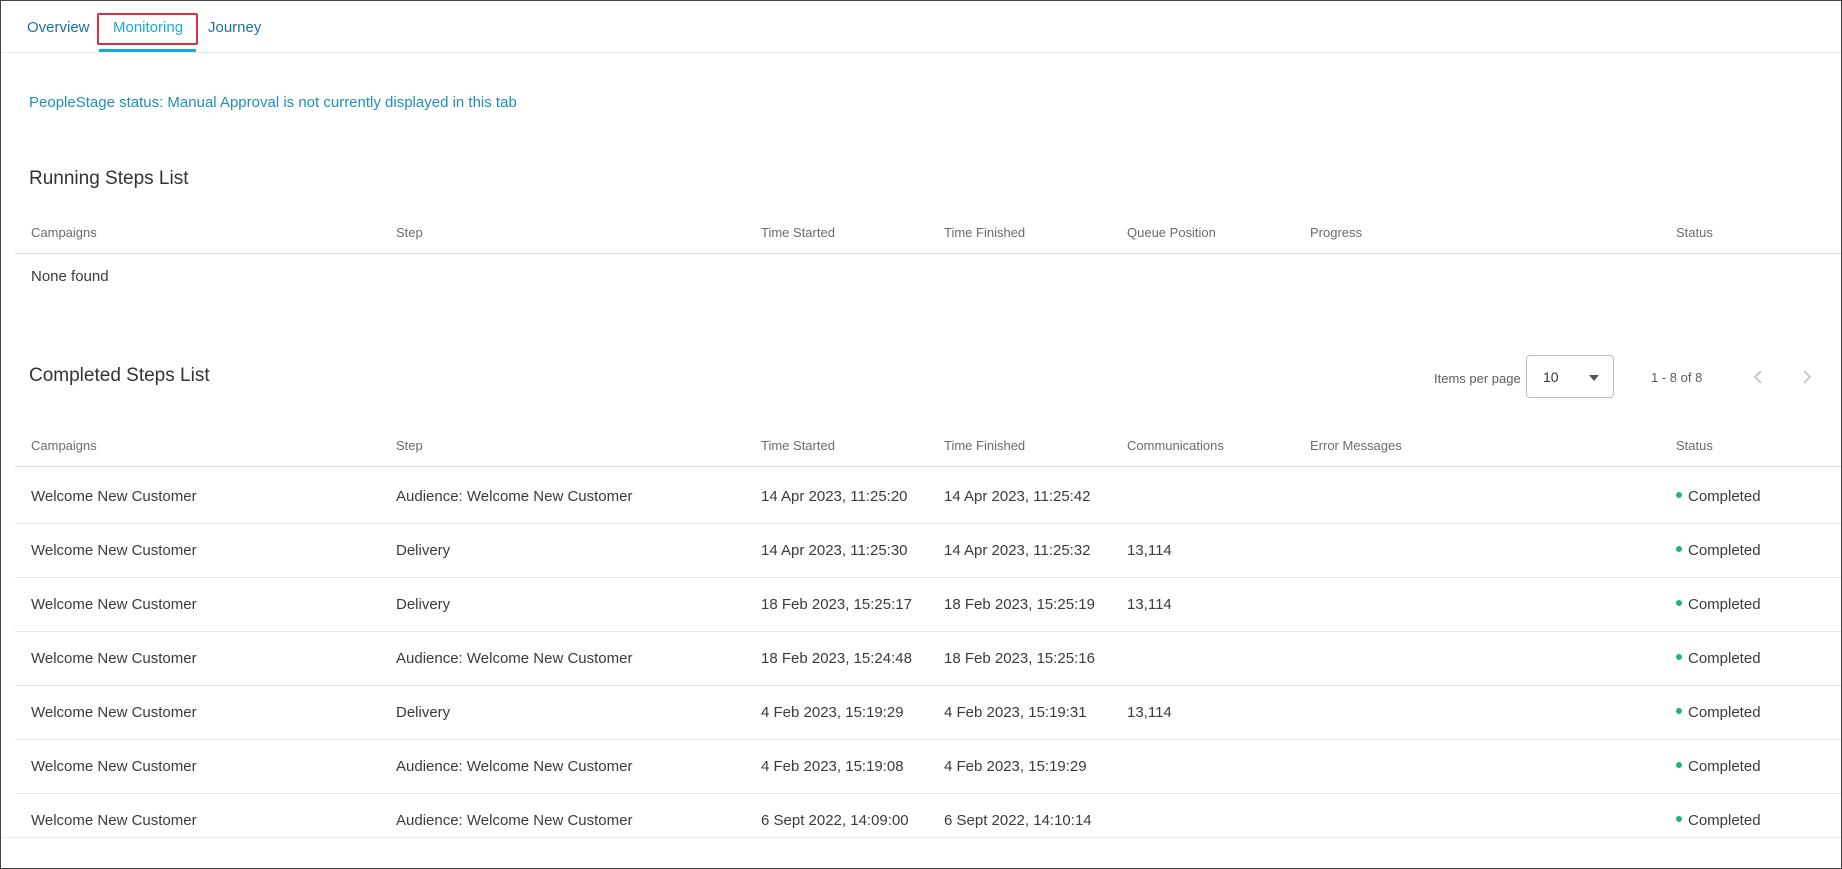 This screenshot has width=1842, height=869. Describe the element at coordinates (836, 658) in the screenshot. I see `cell-time-started: 18 Feb 2023, 15:24:48` at that location.